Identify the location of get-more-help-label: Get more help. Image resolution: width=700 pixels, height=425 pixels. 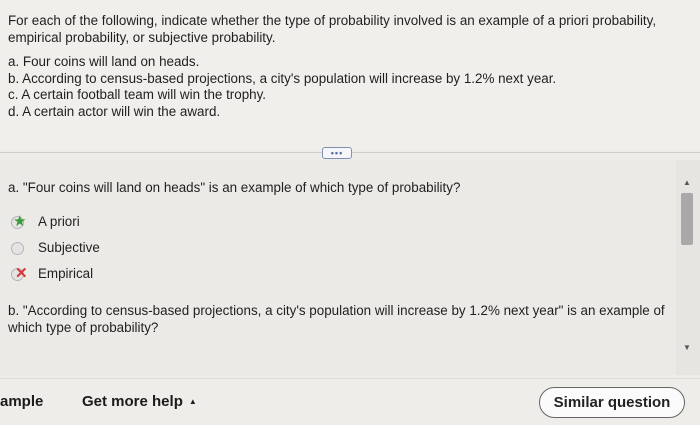
(132, 401).